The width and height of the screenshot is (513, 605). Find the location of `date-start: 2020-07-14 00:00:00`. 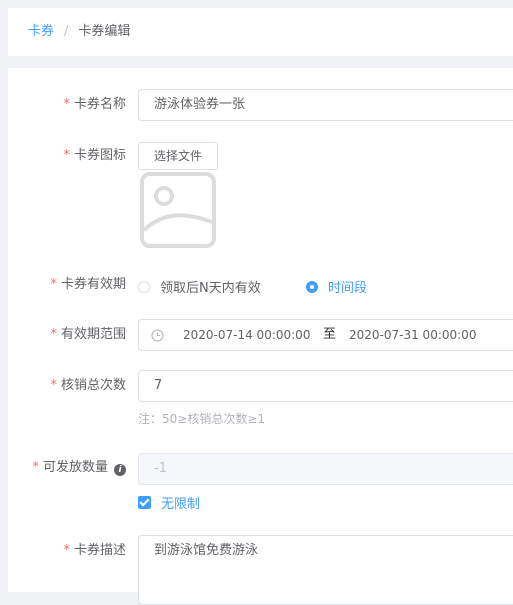

date-start: 2020-07-14 00:00:00 is located at coordinates (246, 335).